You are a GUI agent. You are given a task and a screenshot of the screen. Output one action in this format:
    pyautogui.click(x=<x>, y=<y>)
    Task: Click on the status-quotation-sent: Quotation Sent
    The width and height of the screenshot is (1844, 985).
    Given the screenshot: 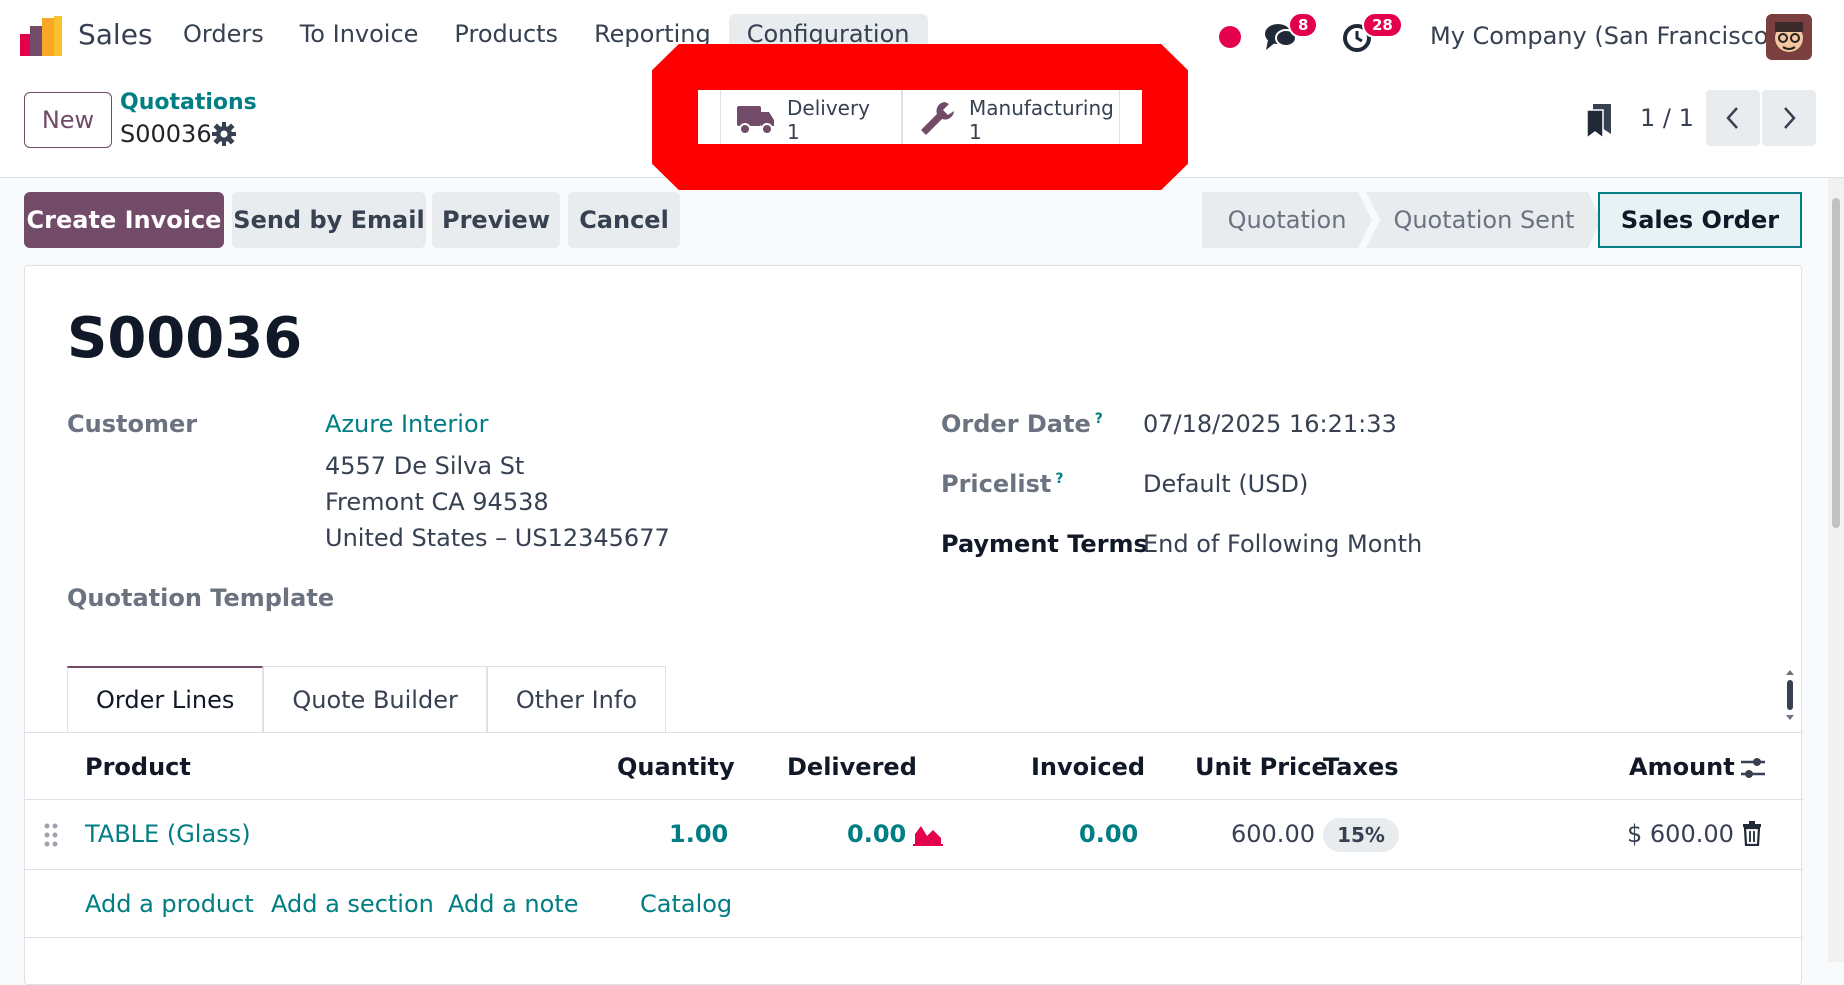 What is the action you would take?
    pyautogui.click(x=1484, y=220)
    